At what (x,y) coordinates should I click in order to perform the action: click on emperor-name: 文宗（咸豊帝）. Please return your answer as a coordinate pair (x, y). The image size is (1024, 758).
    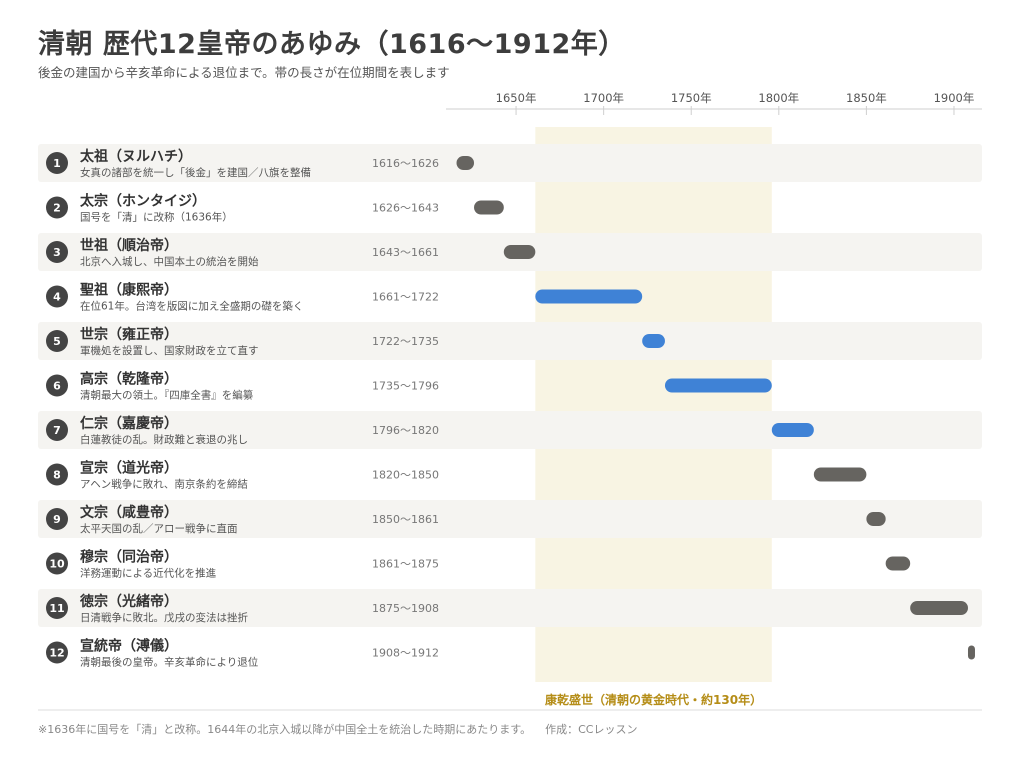
    Looking at the image, I should click on (129, 512).